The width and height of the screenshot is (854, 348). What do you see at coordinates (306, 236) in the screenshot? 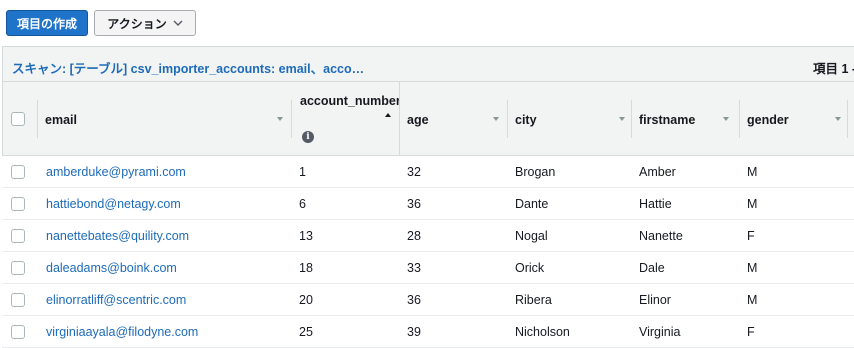
I see `account-number-cell: 13` at bounding box center [306, 236].